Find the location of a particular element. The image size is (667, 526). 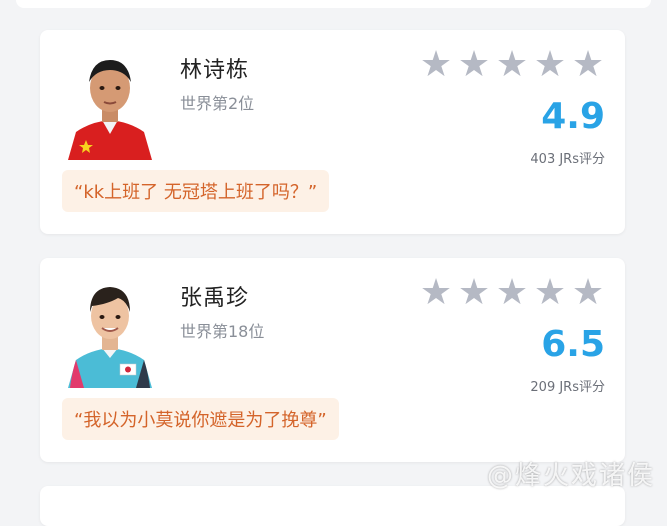

player-score: 6.5 is located at coordinates (573, 344).